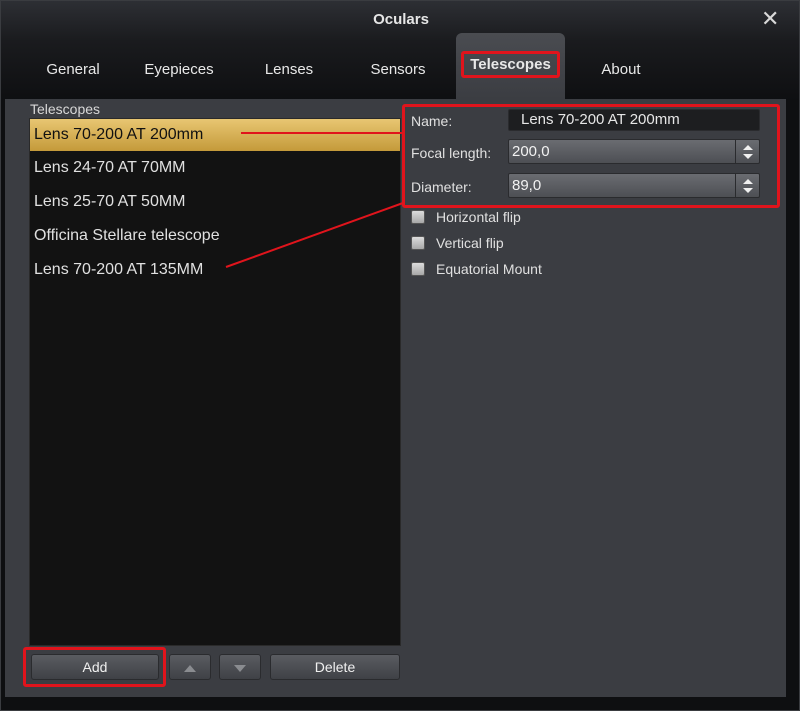 The image size is (800, 711). I want to click on tab-label: Sensors, so click(398, 69).